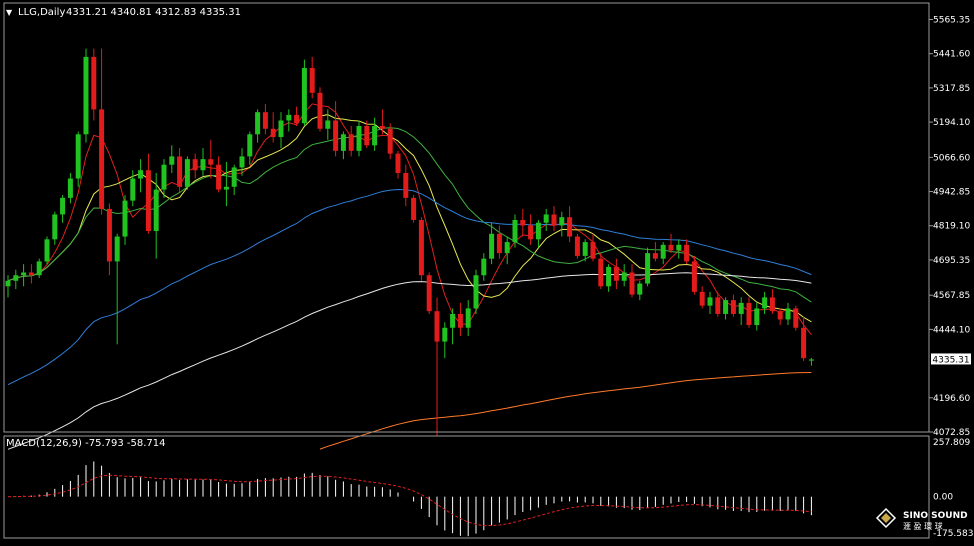 The image size is (974, 546). What do you see at coordinates (9, 12) in the screenshot?
I see `menu-arrow-icon: ▼` at bounding box center [9, 12].